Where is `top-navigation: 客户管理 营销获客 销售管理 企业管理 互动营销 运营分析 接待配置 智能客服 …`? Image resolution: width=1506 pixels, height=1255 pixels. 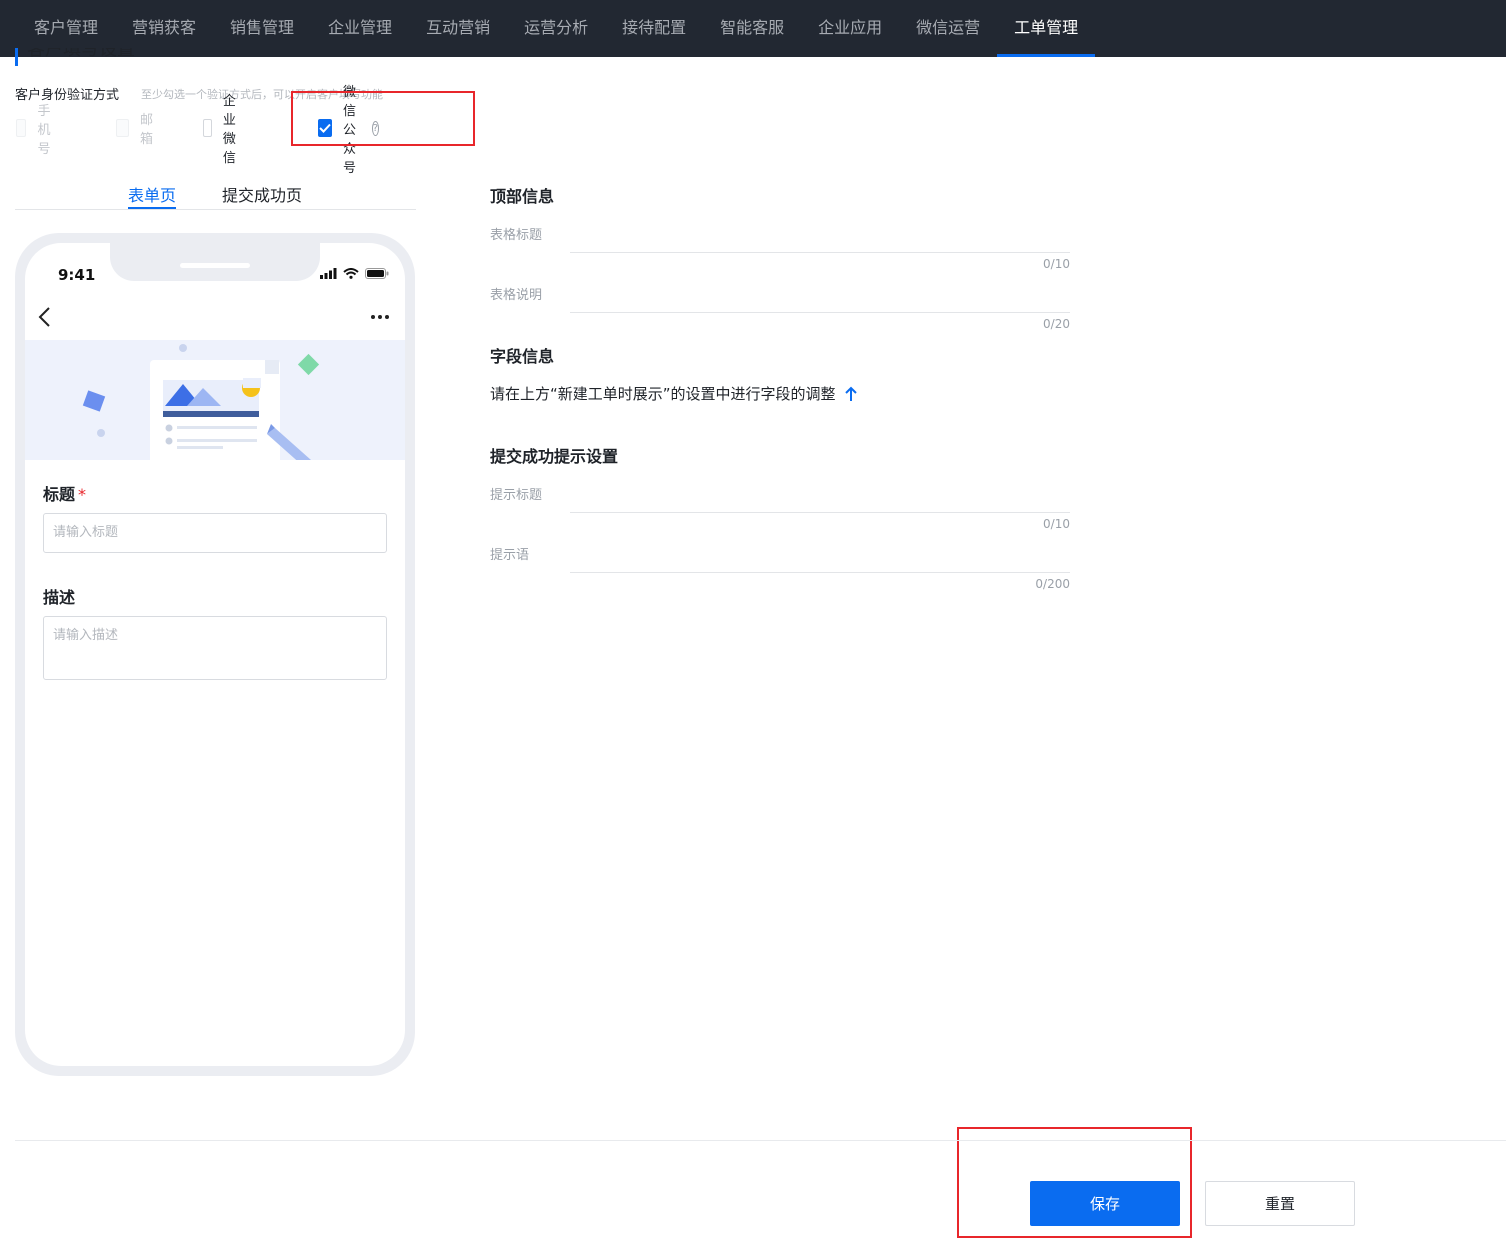
top-navigation: 客户管理 营销获客 销售管理 企业管理 互动营销 运营分析 接待配置 智能客服 … is located at coordinates (753, 28).